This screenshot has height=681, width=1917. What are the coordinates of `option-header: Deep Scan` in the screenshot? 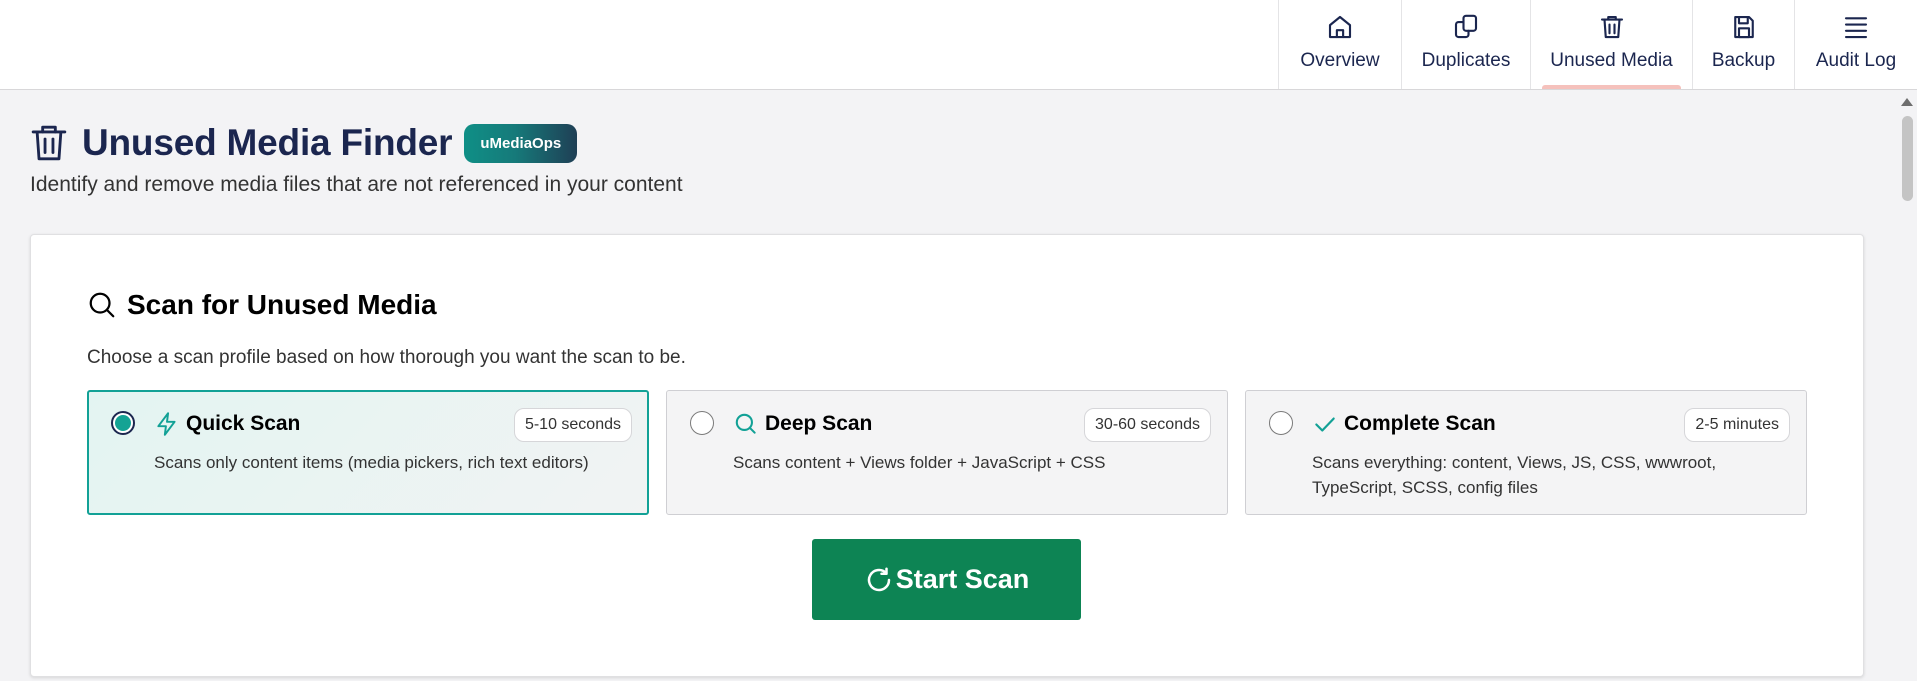 It's located at (802, 424).